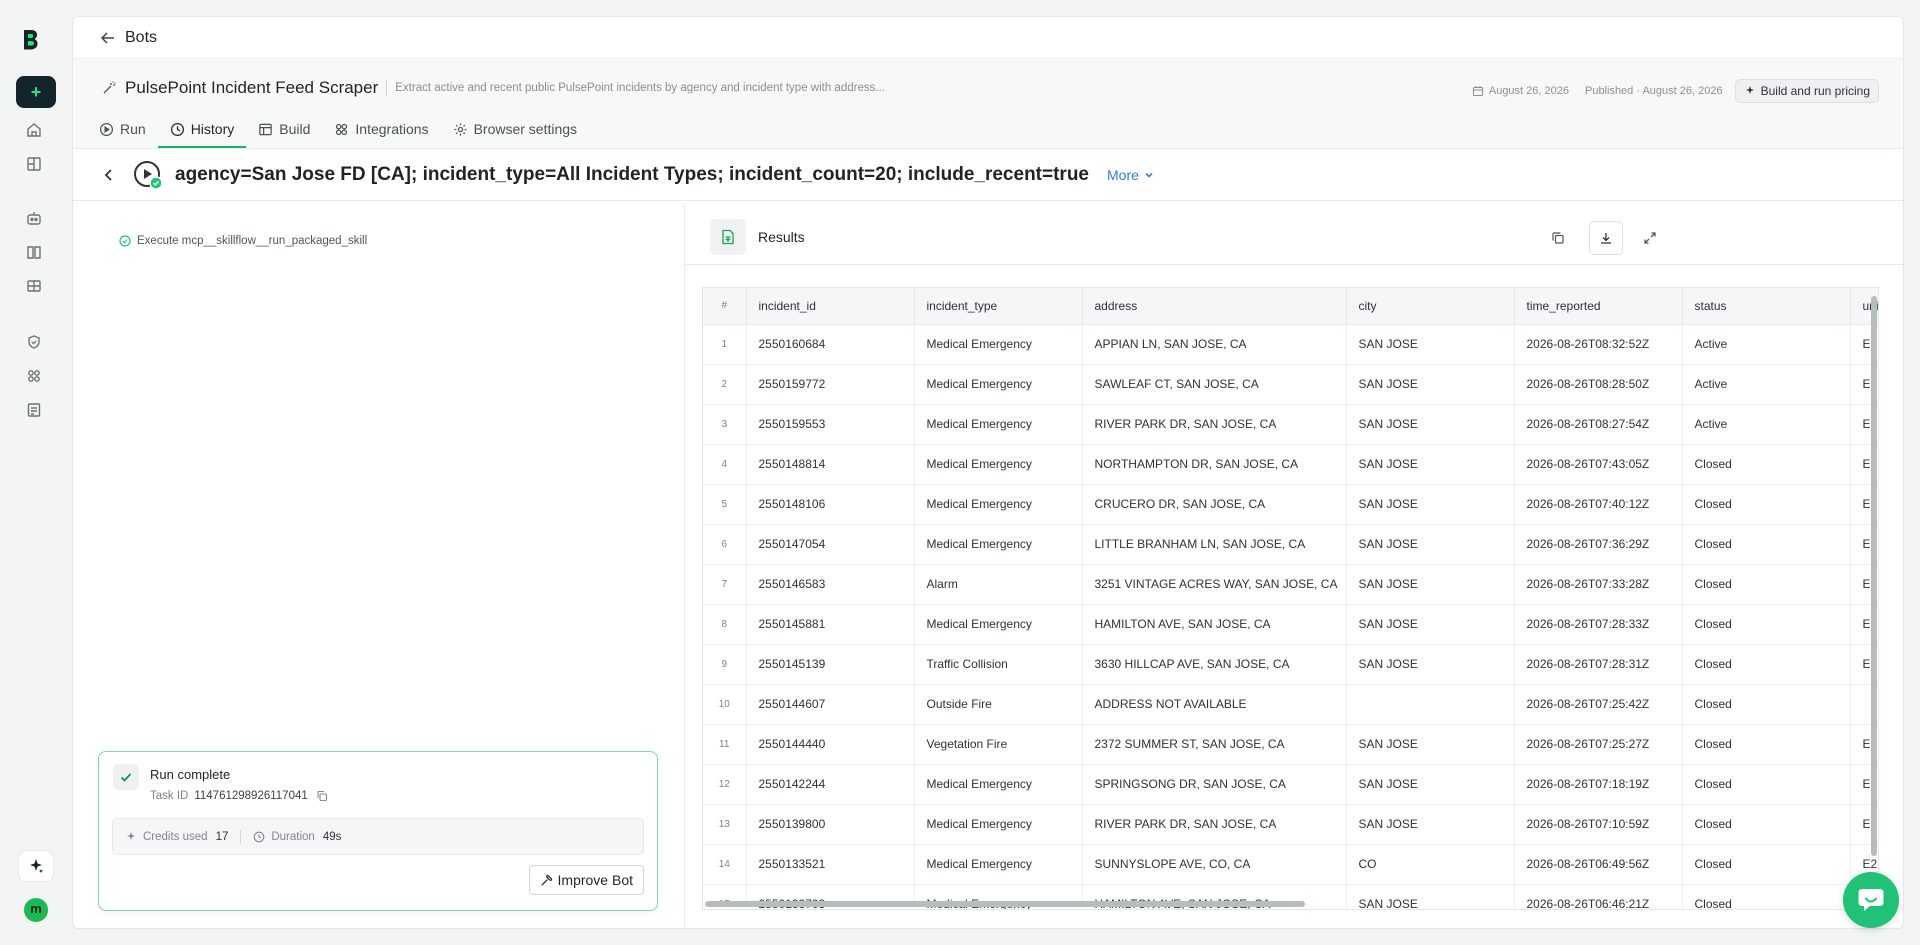 The height and width of the screenshot is (945, 1920). What do you see at coordinates (109, 175) in the screenshot?
I see `chevron-left-icon` at bounding box center [109, 175].